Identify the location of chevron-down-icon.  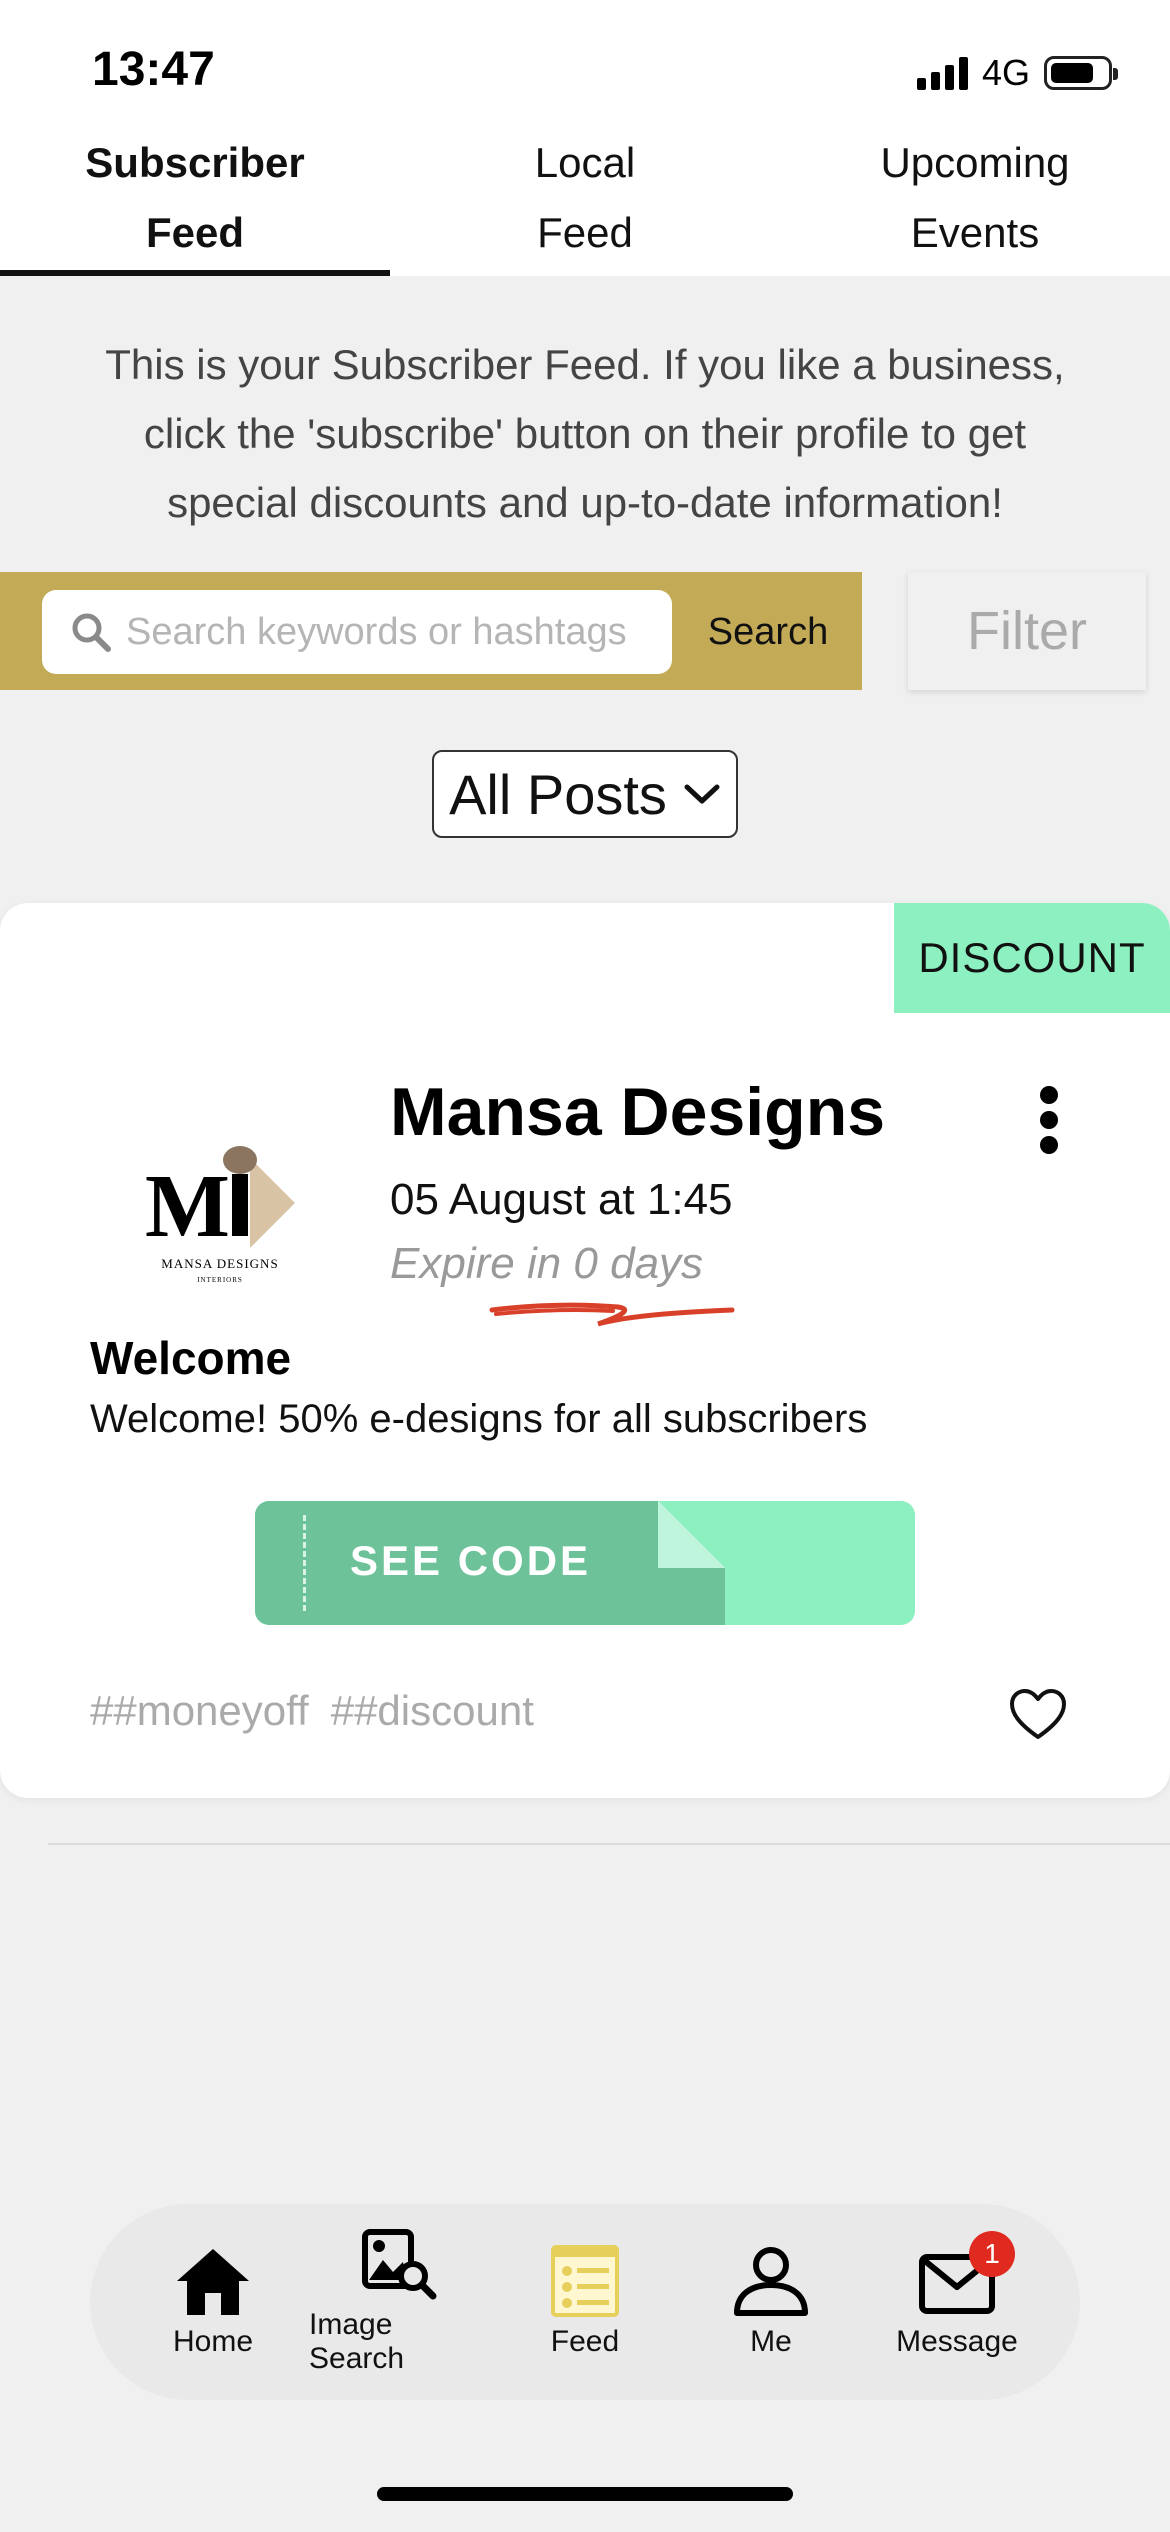
(702, 794).